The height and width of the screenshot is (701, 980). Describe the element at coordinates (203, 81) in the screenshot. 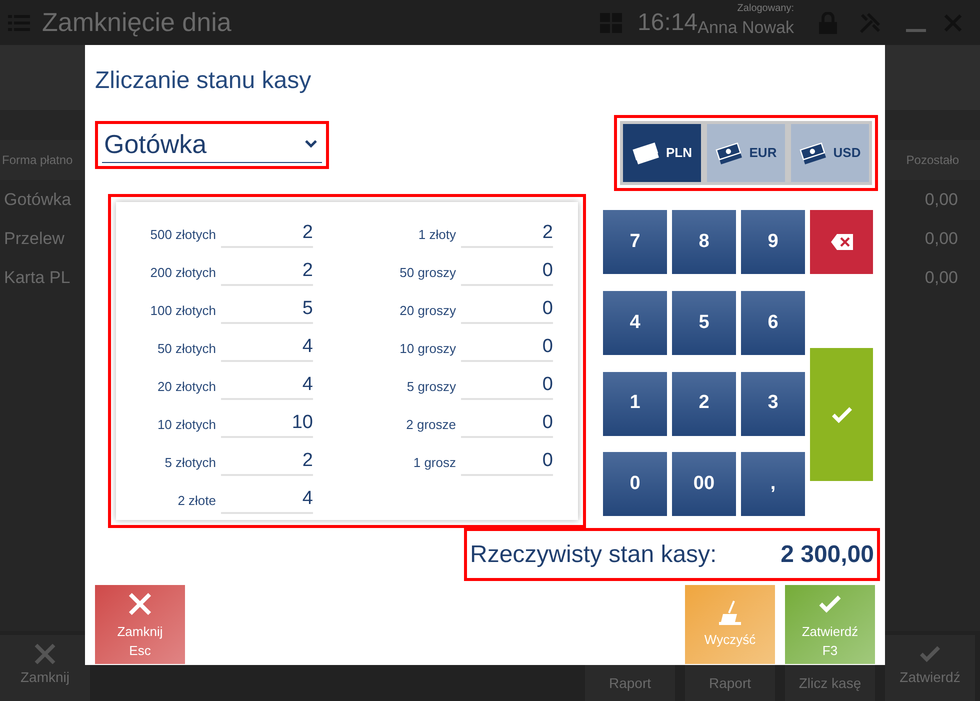

I see `dialog-title: Zliczanie stanu kasy` at that location.